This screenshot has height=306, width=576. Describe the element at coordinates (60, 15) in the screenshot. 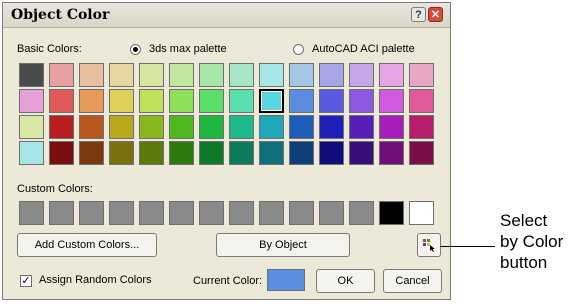

I see `dialog-title: Object Color` at that location.